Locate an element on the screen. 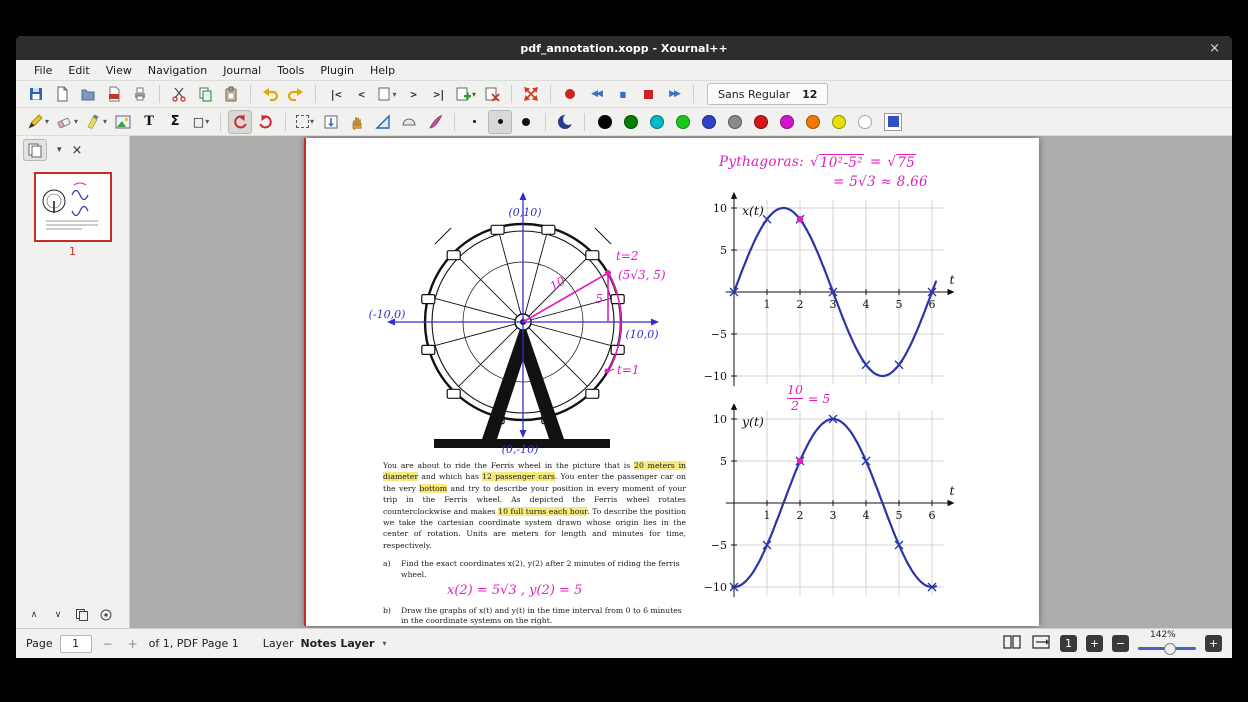 This screenshot has height=702, width=1248. axis-label-bottom: (0,-10) is located at coordinates (520, 449).